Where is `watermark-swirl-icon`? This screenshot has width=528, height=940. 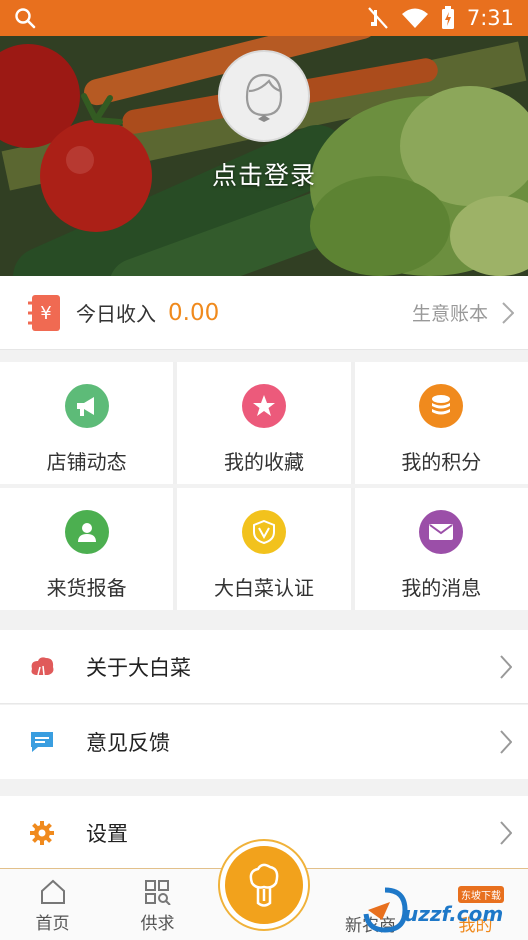
watermark-swirl-icon is located at coordinates (385, 910).